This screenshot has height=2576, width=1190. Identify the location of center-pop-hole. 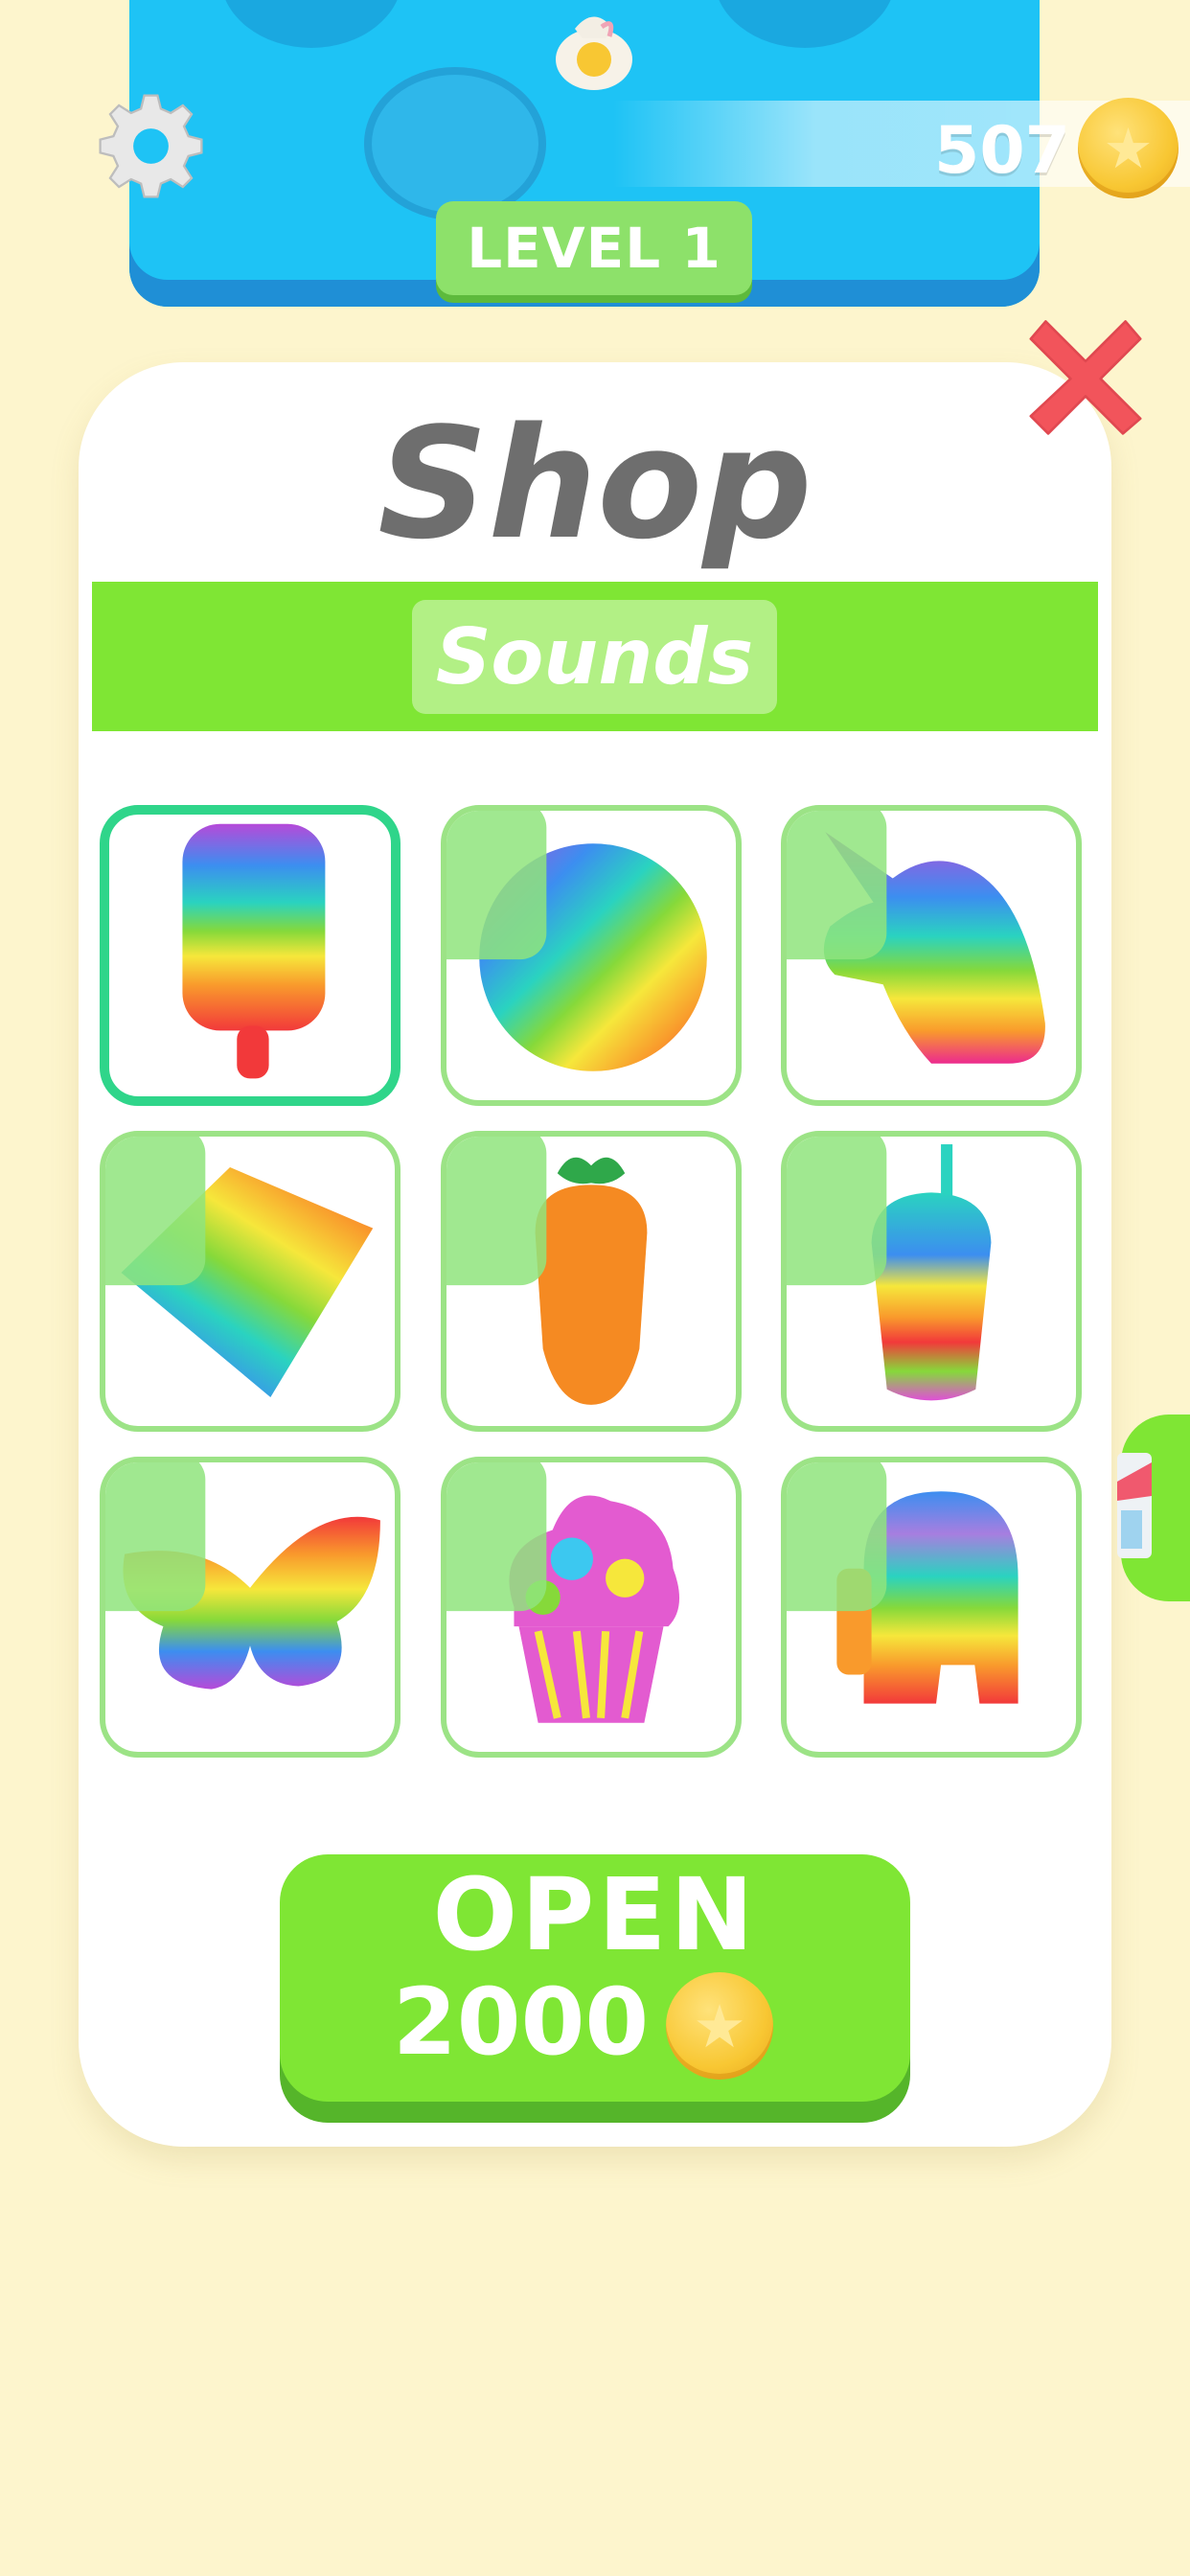
(455, 143).